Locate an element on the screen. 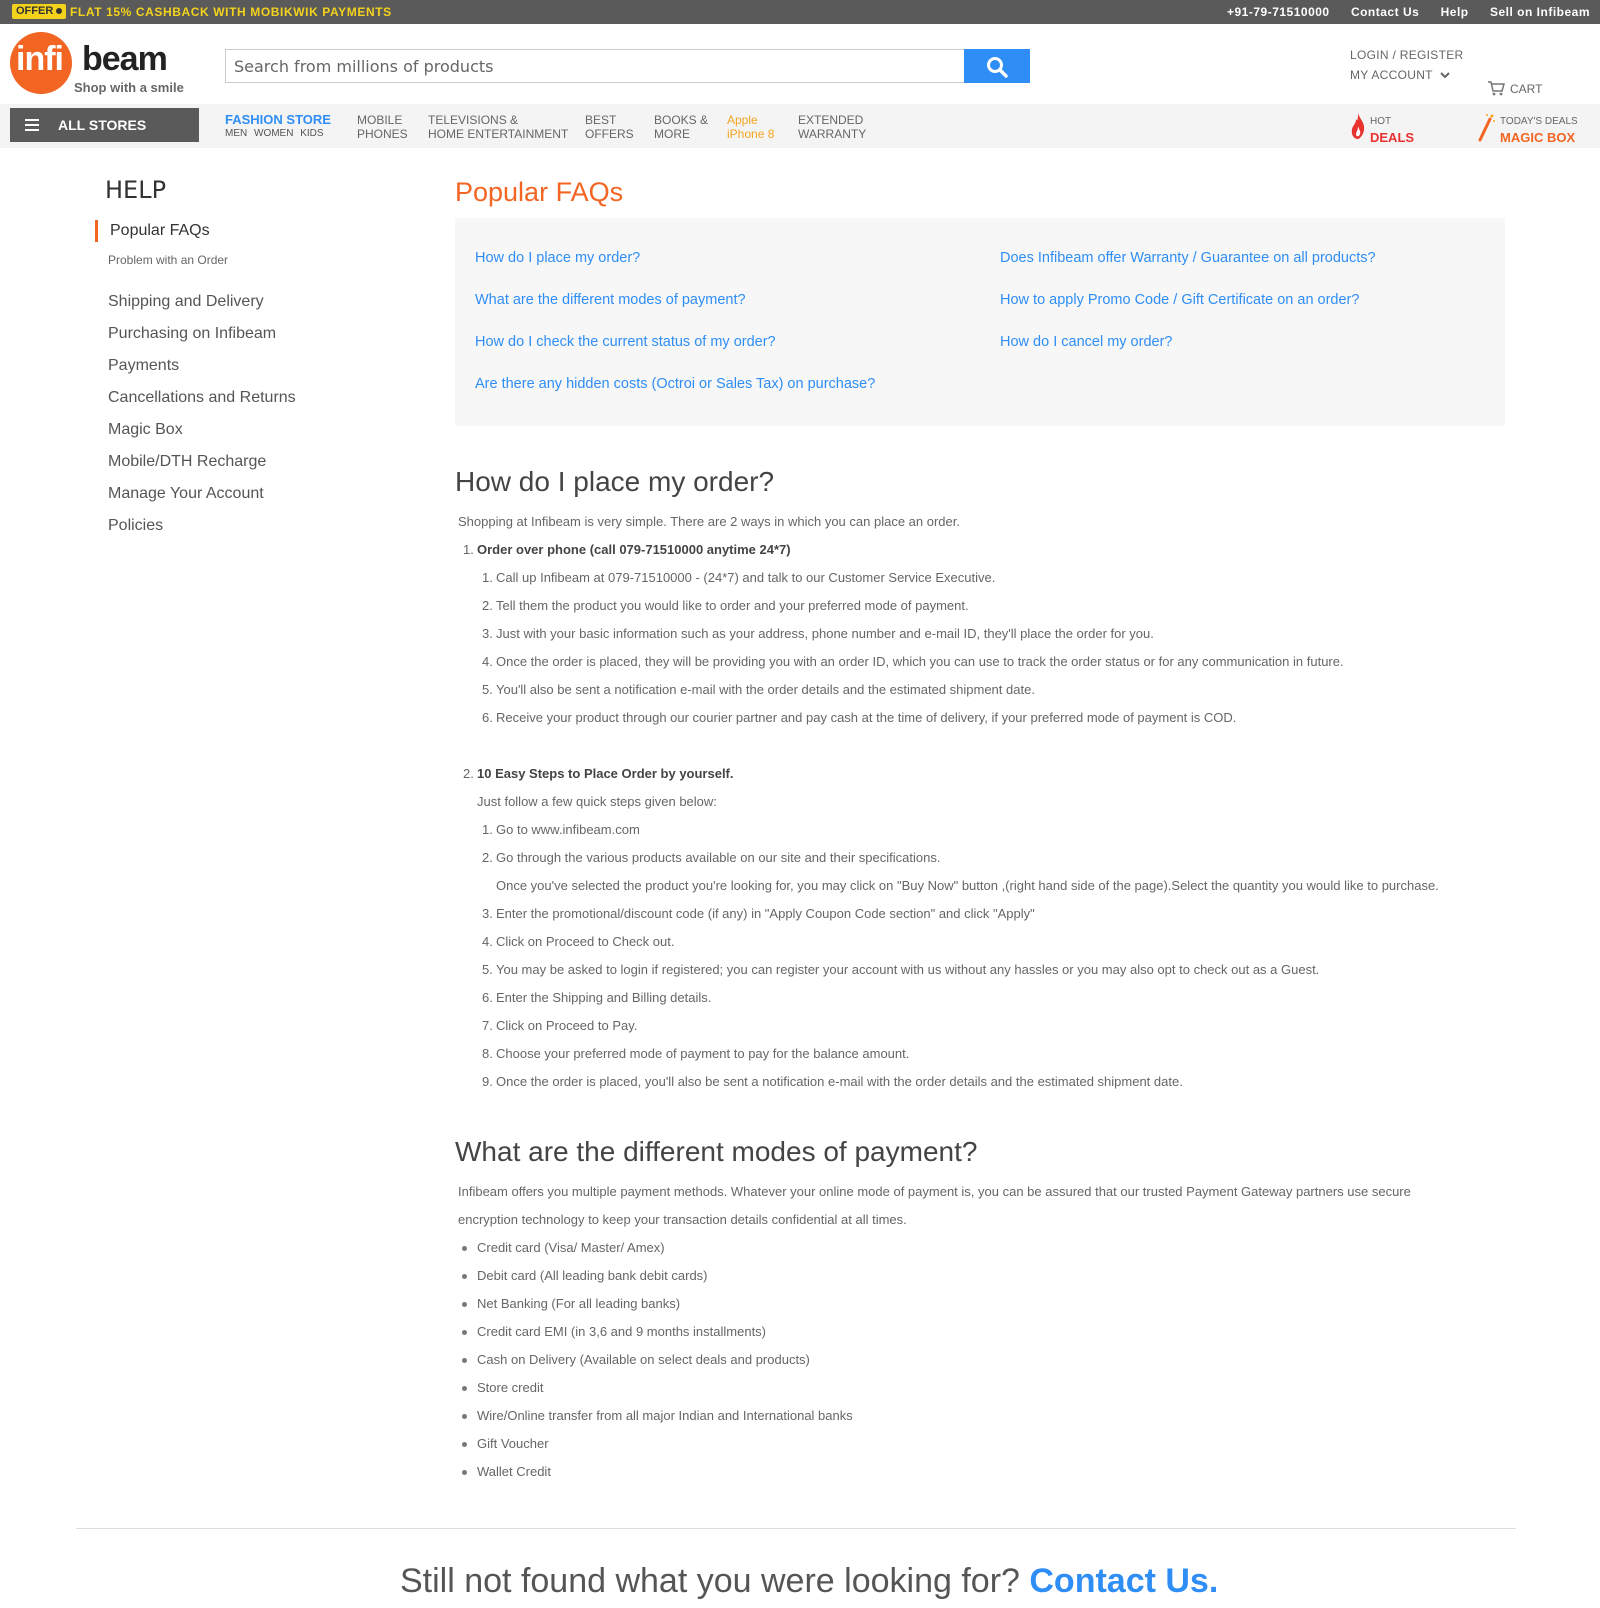  login-register-link: LOGIN / REGISTER is located at coordinates (1407, 55).